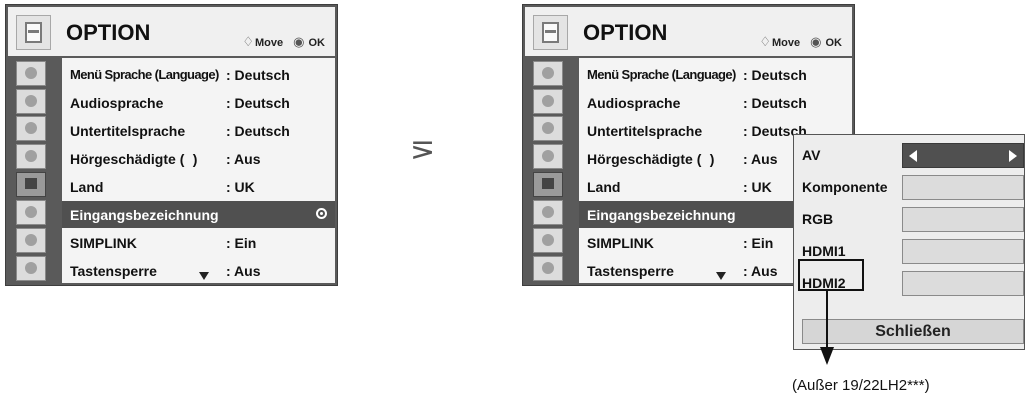  Describe the element at coordinates (913, 331) in the screenshot. I see `close-button: Schließen` at that location.